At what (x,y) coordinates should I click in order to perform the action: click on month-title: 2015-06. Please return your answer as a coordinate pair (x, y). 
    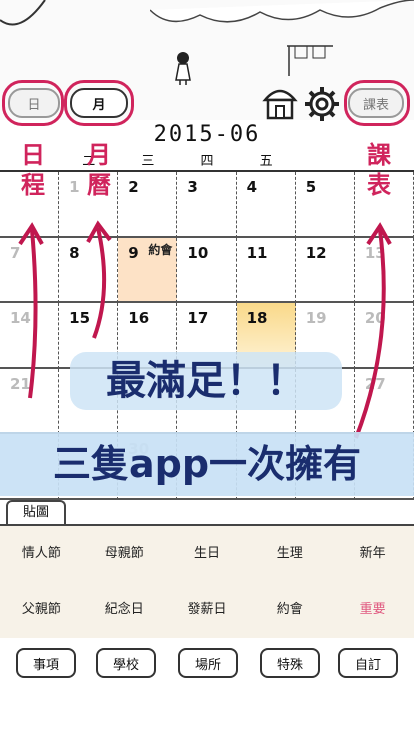
    Looking at the image, I should click on (207, 134).